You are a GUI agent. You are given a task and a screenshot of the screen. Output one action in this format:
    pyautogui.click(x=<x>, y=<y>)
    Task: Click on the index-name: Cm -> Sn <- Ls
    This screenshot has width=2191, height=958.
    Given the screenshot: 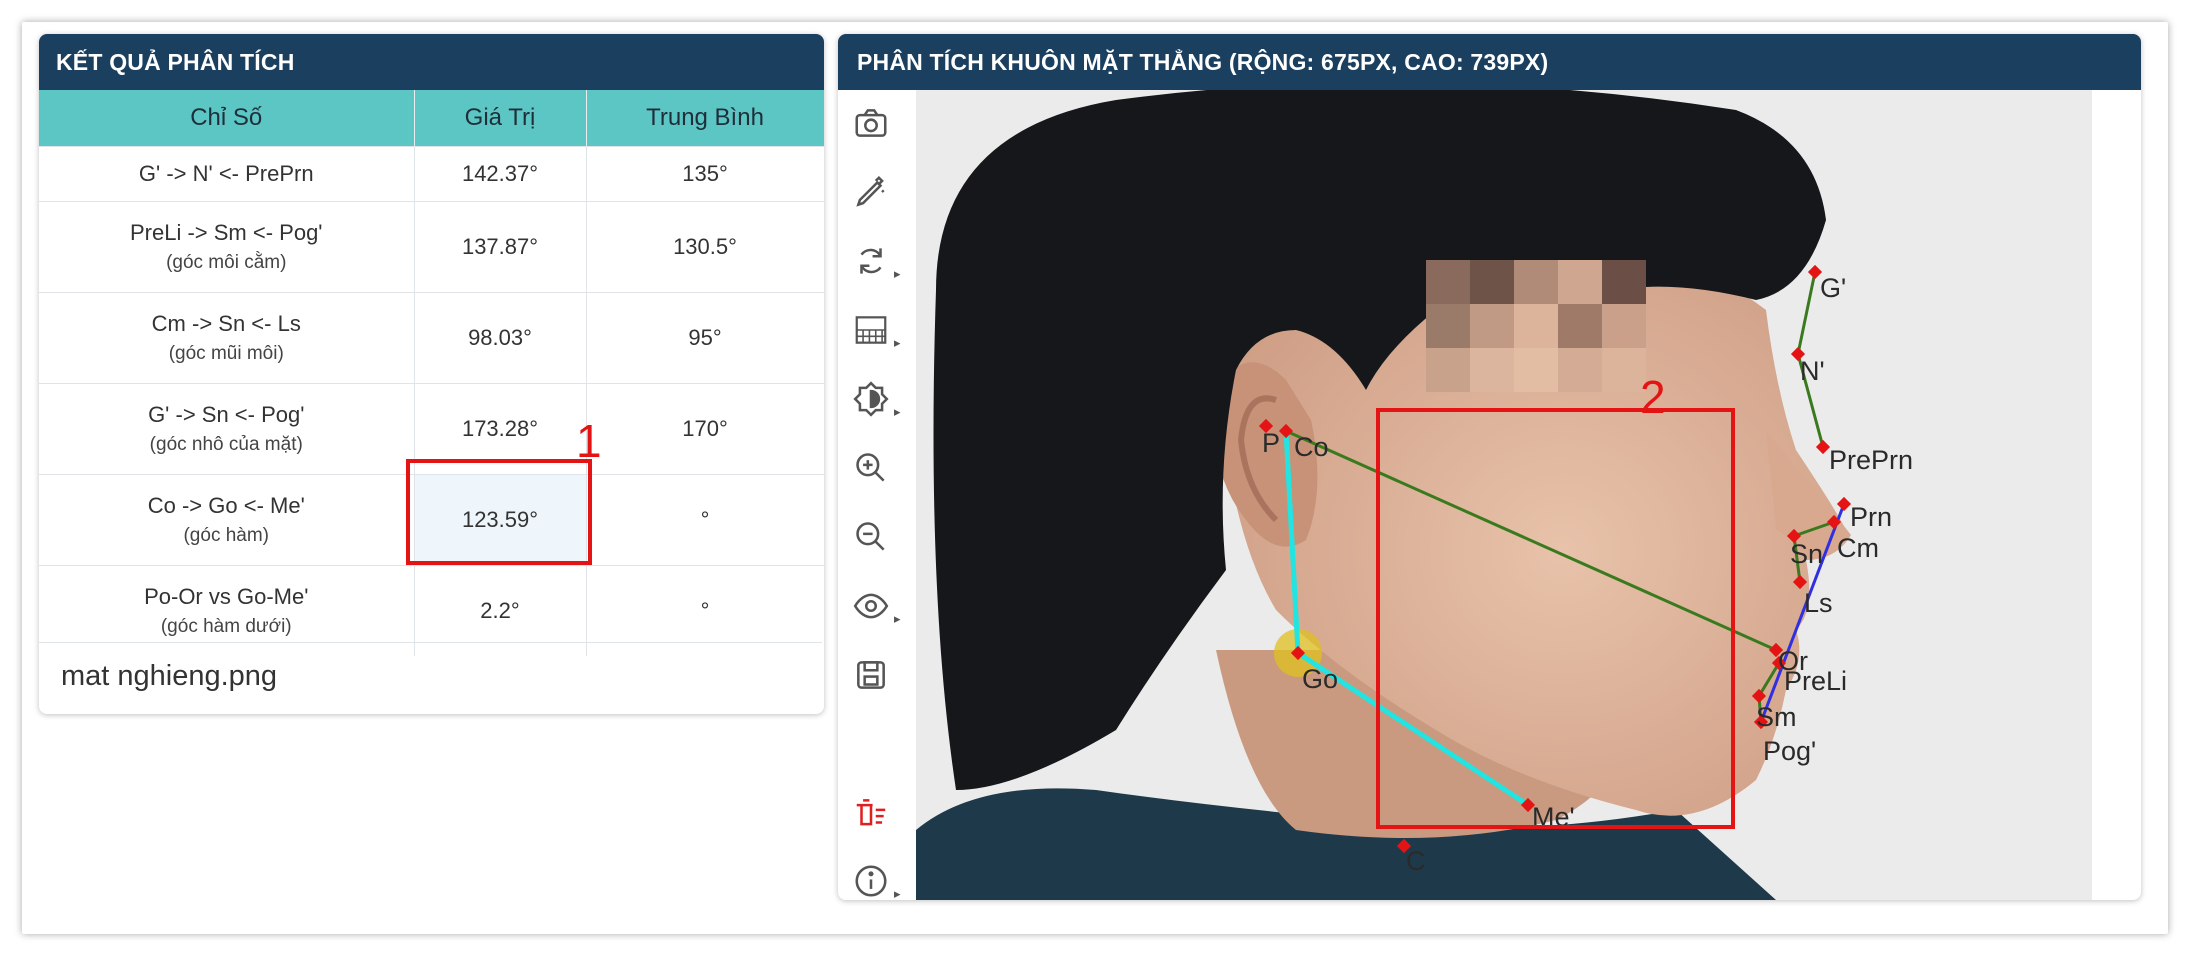 What is the action you would take?
    pyautogui.click(x=226, y=323)
    